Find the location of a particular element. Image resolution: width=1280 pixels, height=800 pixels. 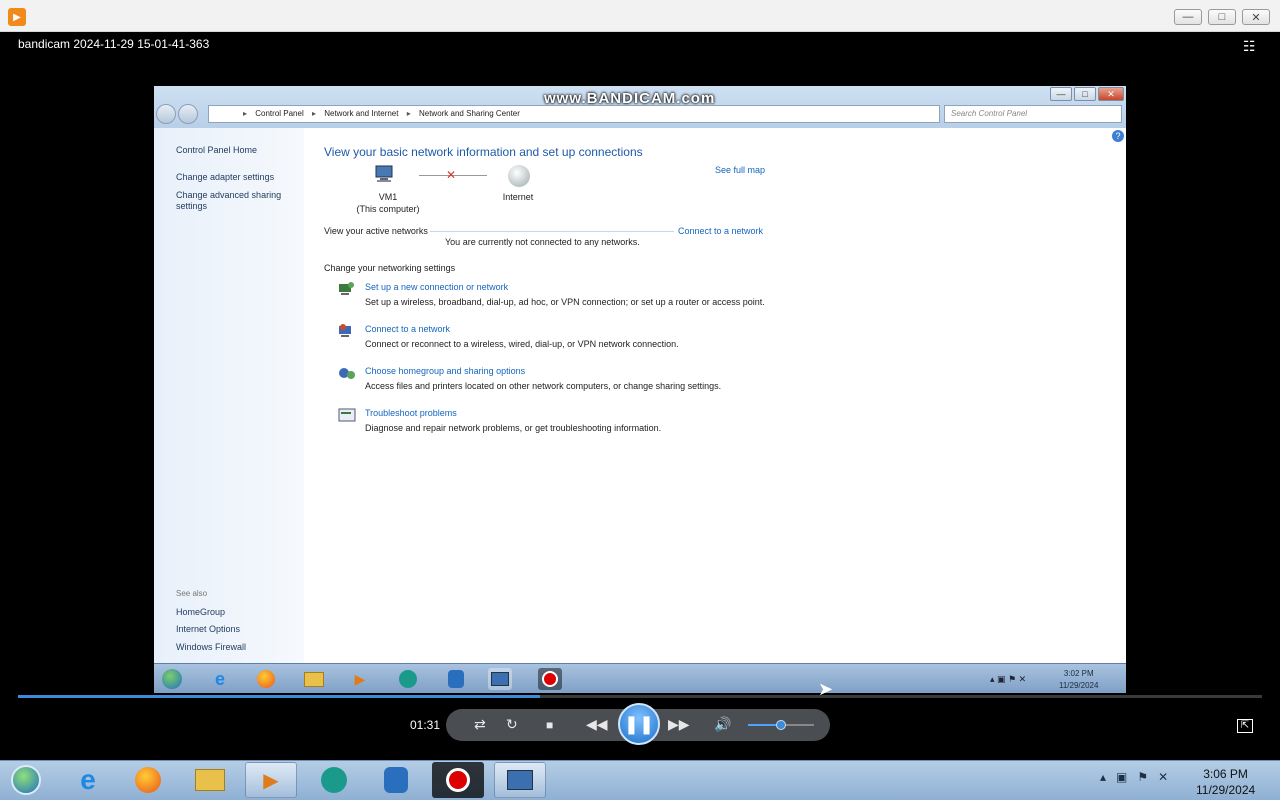

active-networks-heading: View your active networks is located at coordinates (376, 231).